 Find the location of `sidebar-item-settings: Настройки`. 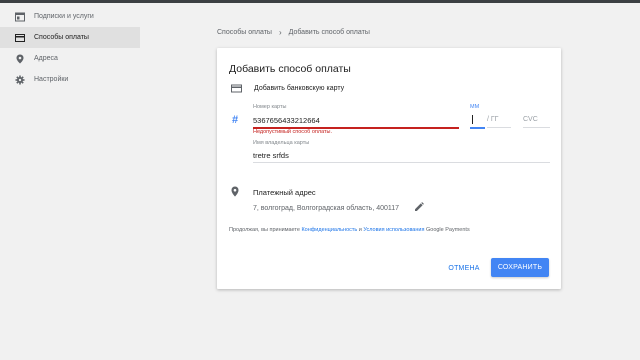

sidebar-item-settings: Настройки is located at coordinates (70, 79).